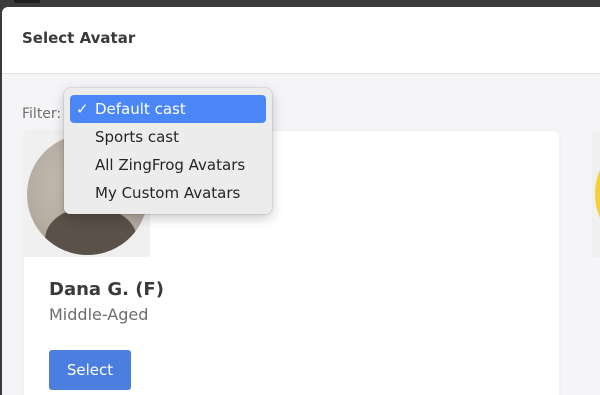  I want to click on filter-option-default-cast: ✓ Default cast, so click(168, 109).